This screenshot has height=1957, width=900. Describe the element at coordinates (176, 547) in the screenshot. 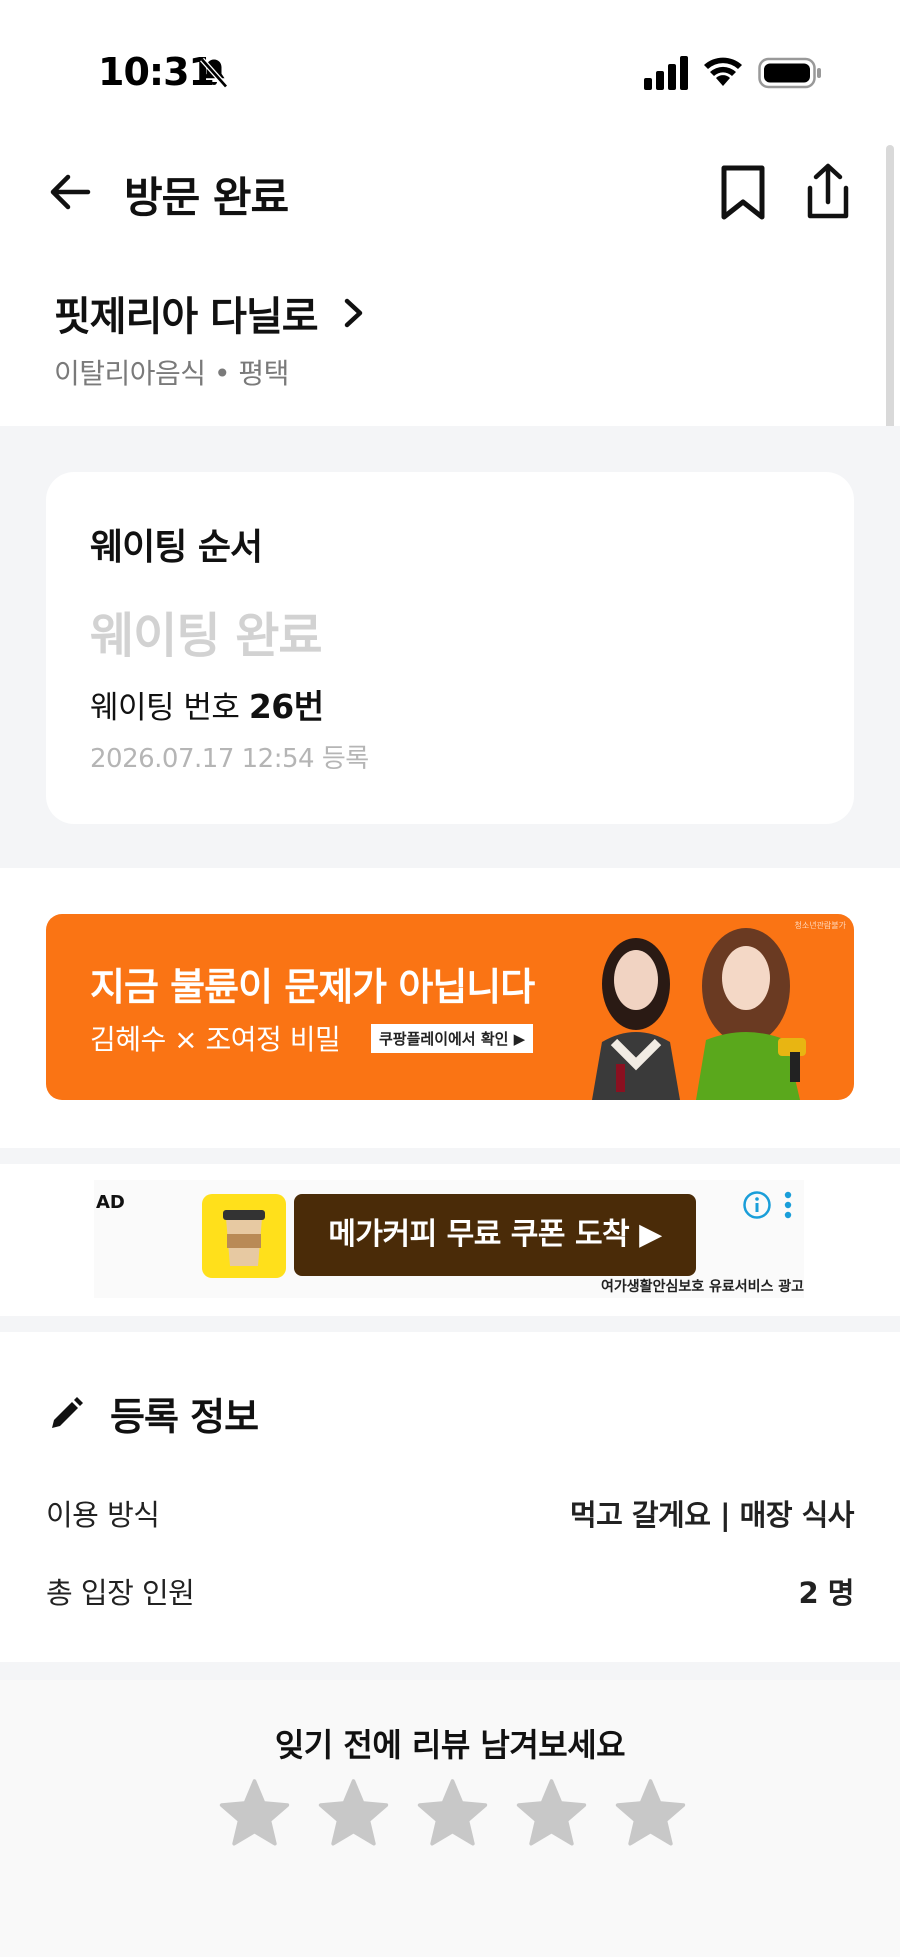

I see `waiting-title: 웨이팅 순서` at that location.